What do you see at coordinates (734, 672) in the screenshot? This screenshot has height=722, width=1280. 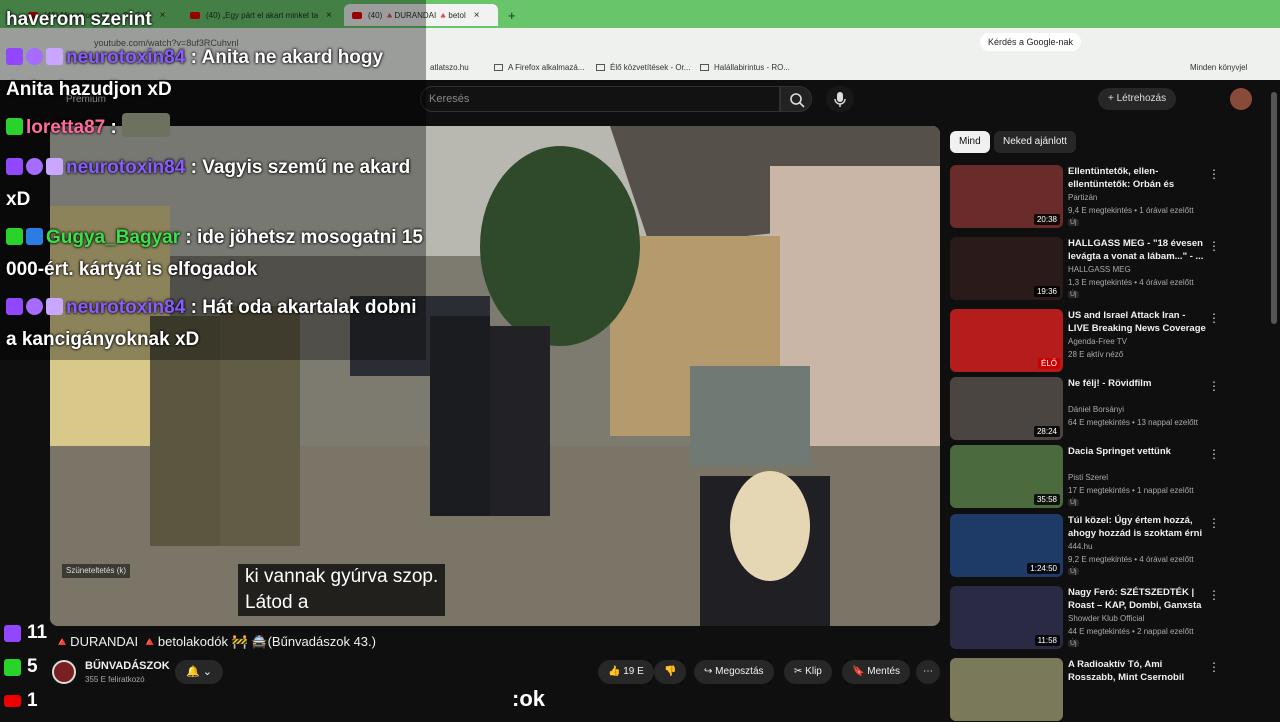 I see `share-button: ↪ Megosztás` at bounding box center [734, 672].